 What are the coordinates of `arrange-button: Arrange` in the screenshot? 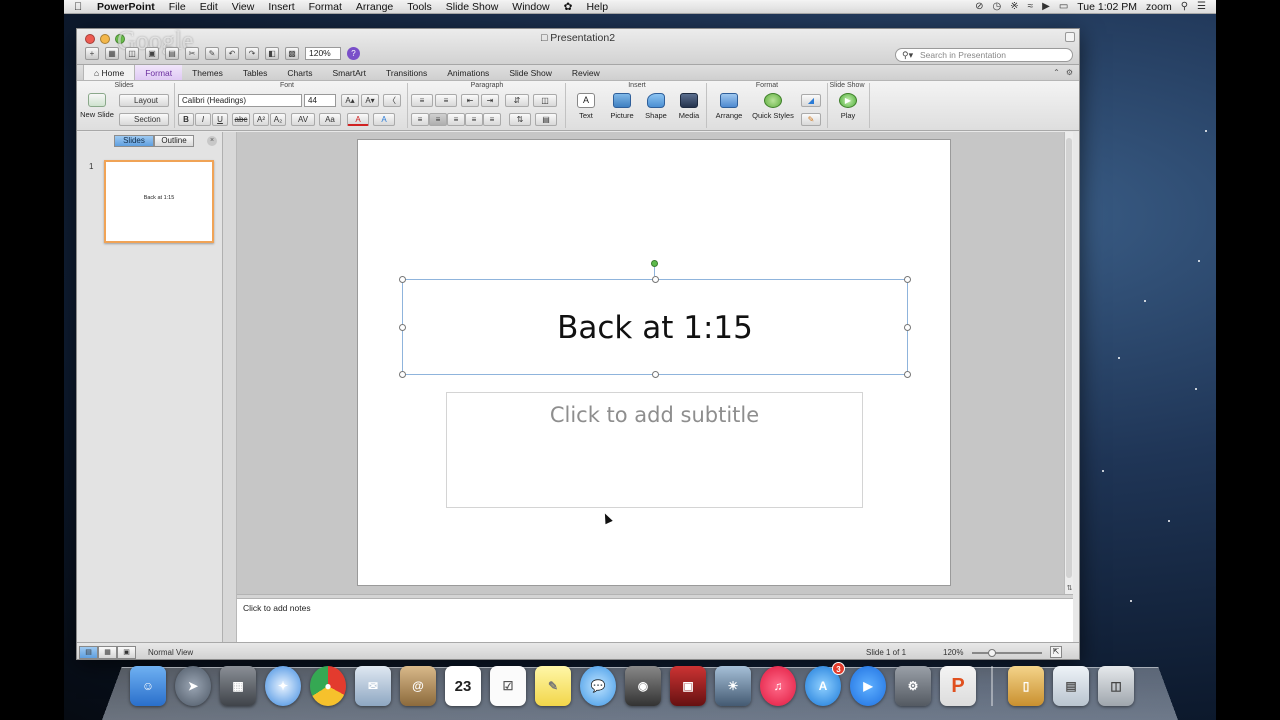 It's located at (729, 106).